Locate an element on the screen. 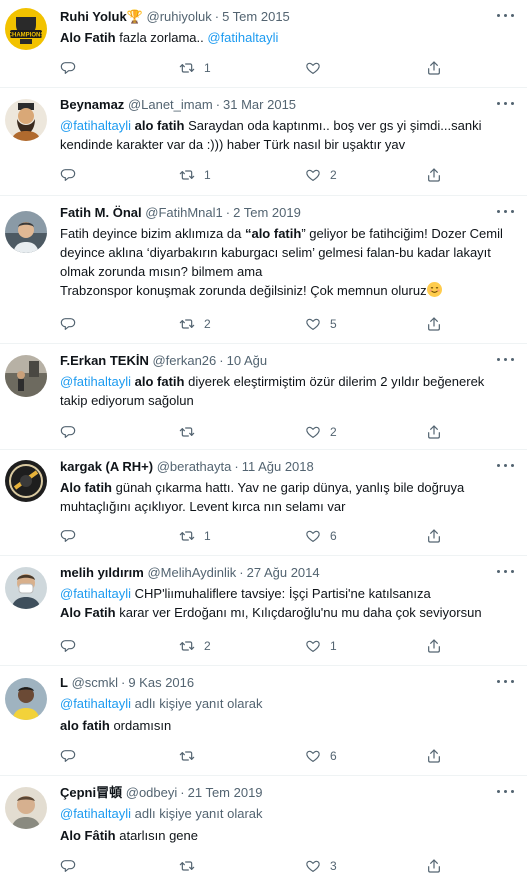 The width and height of the screenshot is (527, 885). handle: @MelihAydinlik is located at coordinates (191, 572).